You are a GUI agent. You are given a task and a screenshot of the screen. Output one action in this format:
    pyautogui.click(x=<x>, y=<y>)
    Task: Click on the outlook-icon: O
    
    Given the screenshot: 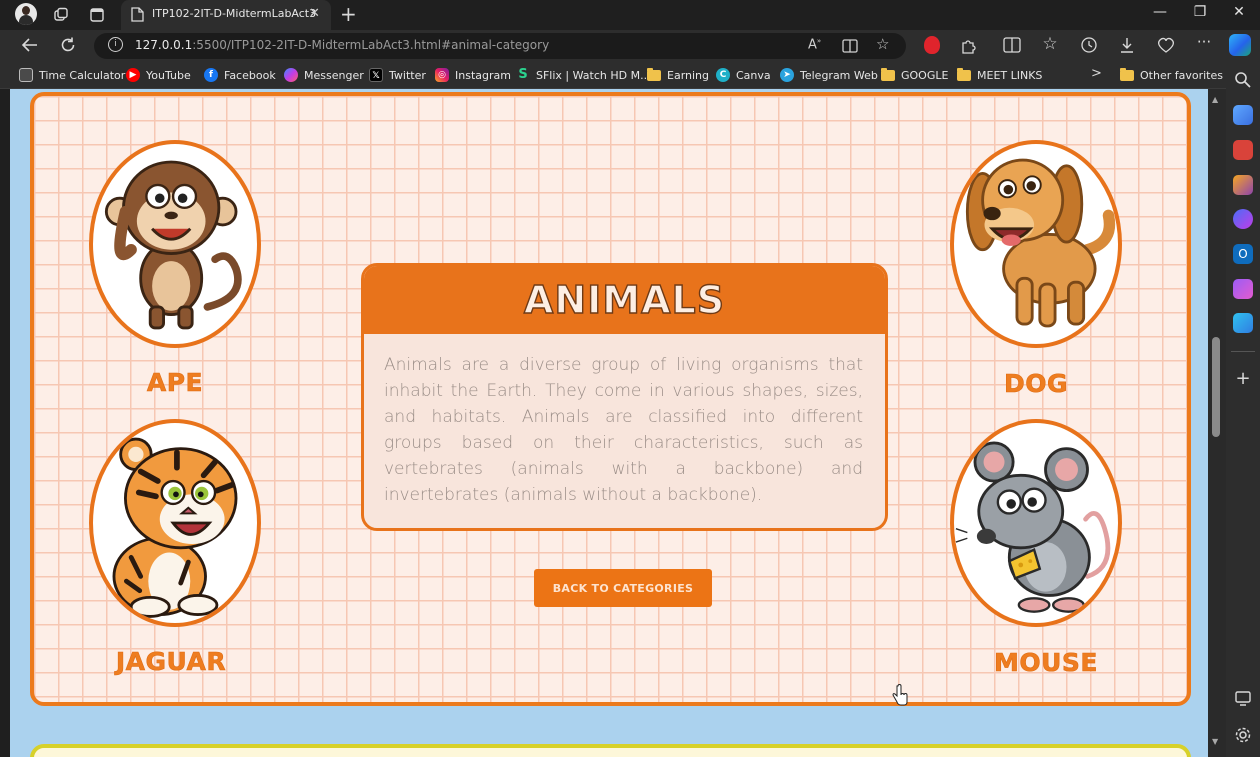 What is the action you would take?
    pyautogui.click(x=1243, y=254)
    